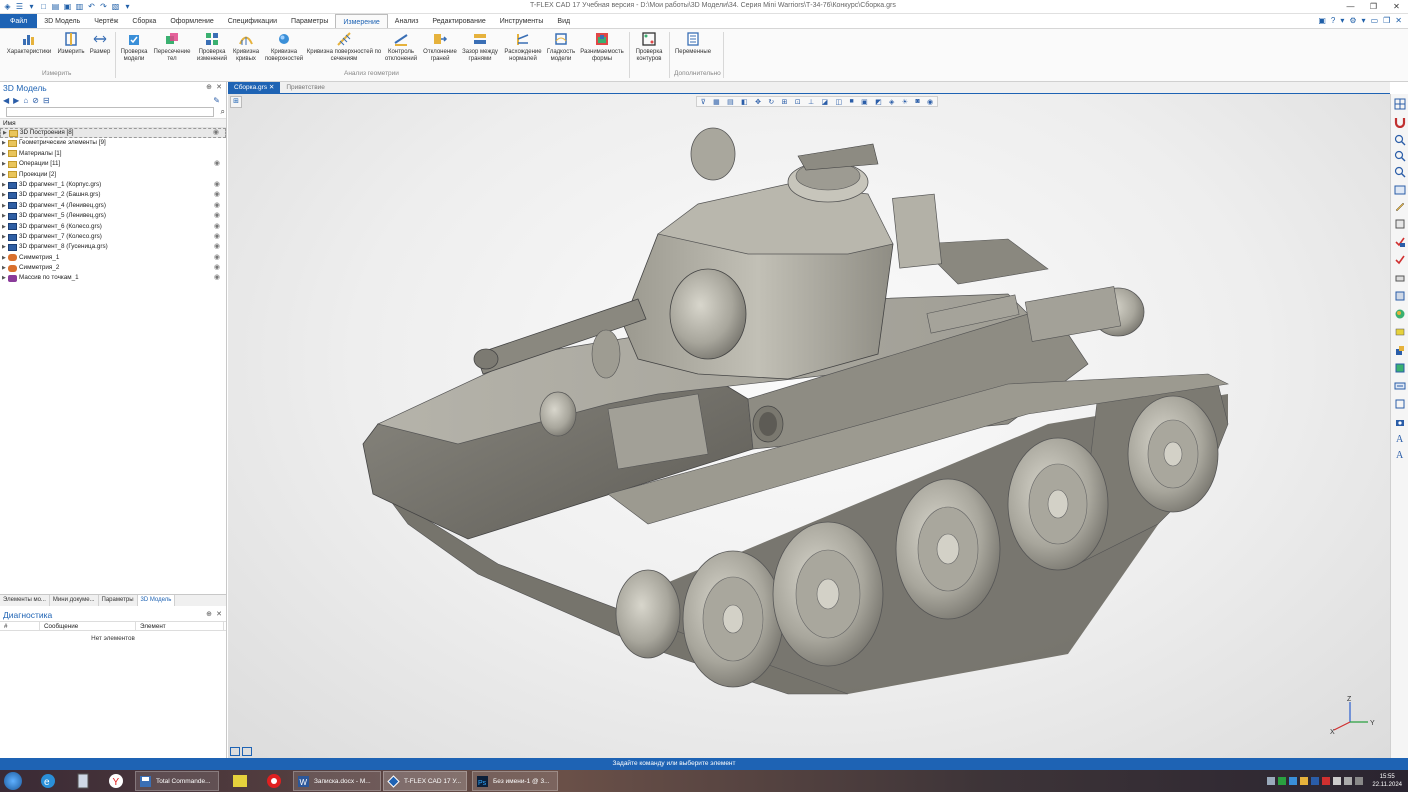 This screenshot has height=792, width=1408. Describe the element at coordinates (19, 21) in the screenshot. I see `tab-file: Файл` at that location.